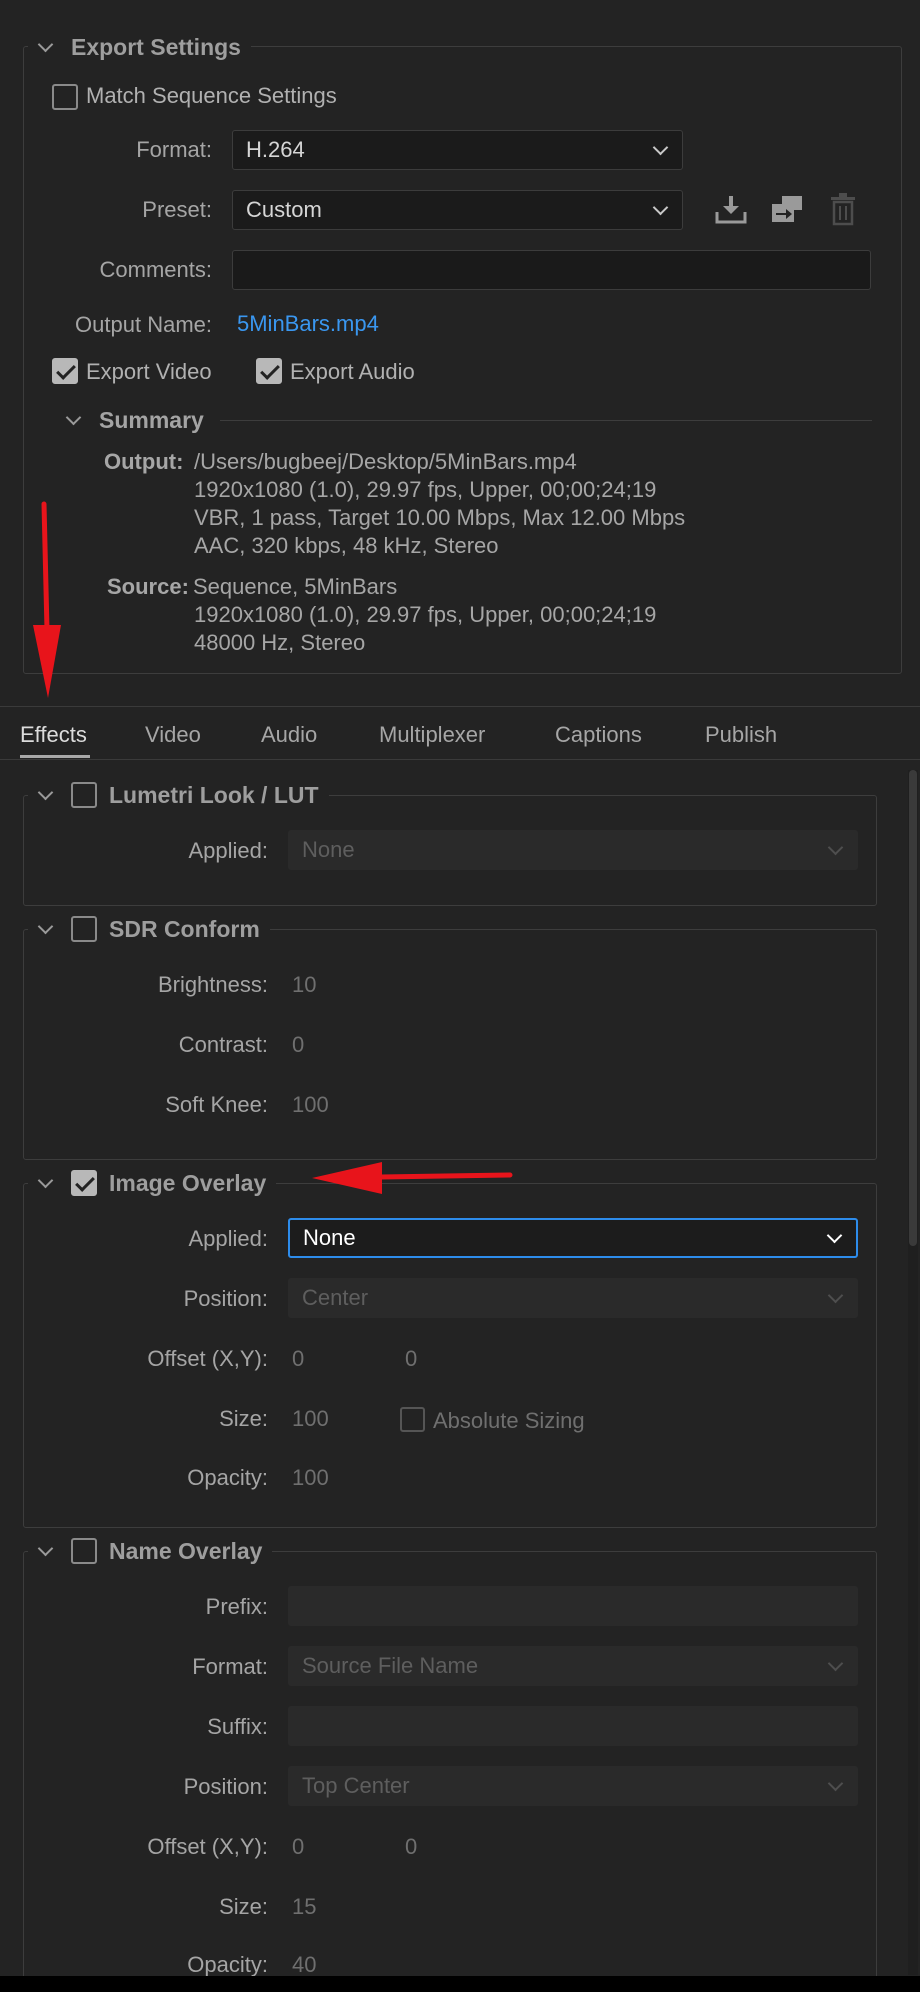 Image resolution: width=920 pixels, height=1992 pixels. Describe the element at coordinates (411, 1359) in the screenshot. I see `image-overlay-offset-y: 0` at that location.